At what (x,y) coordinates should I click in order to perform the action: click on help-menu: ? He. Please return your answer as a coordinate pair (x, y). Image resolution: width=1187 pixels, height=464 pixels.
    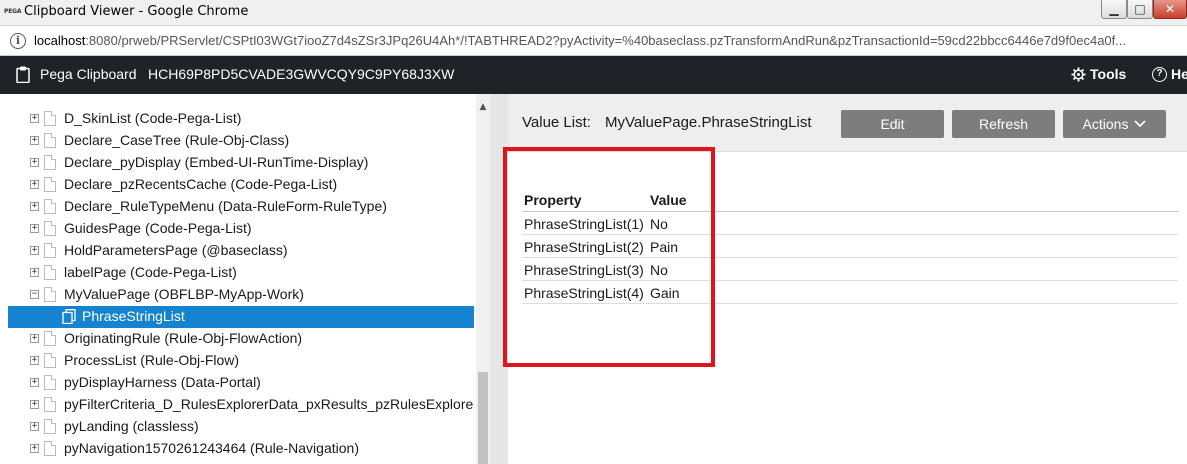
    Looking at the image, I should click on (1169, 74).